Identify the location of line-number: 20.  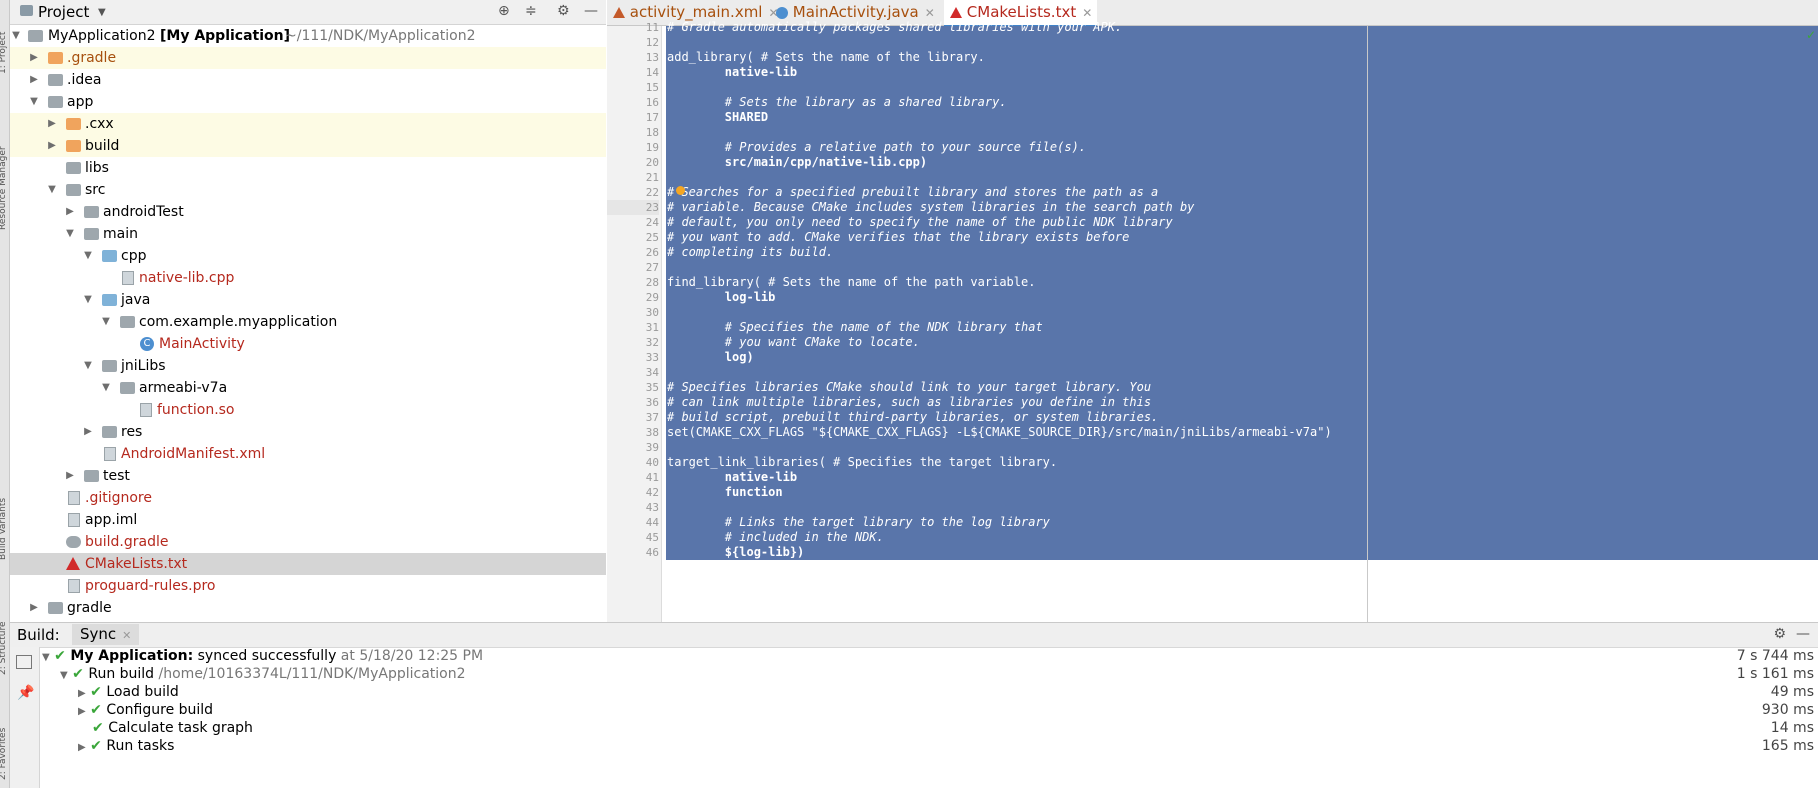
(633, 162).